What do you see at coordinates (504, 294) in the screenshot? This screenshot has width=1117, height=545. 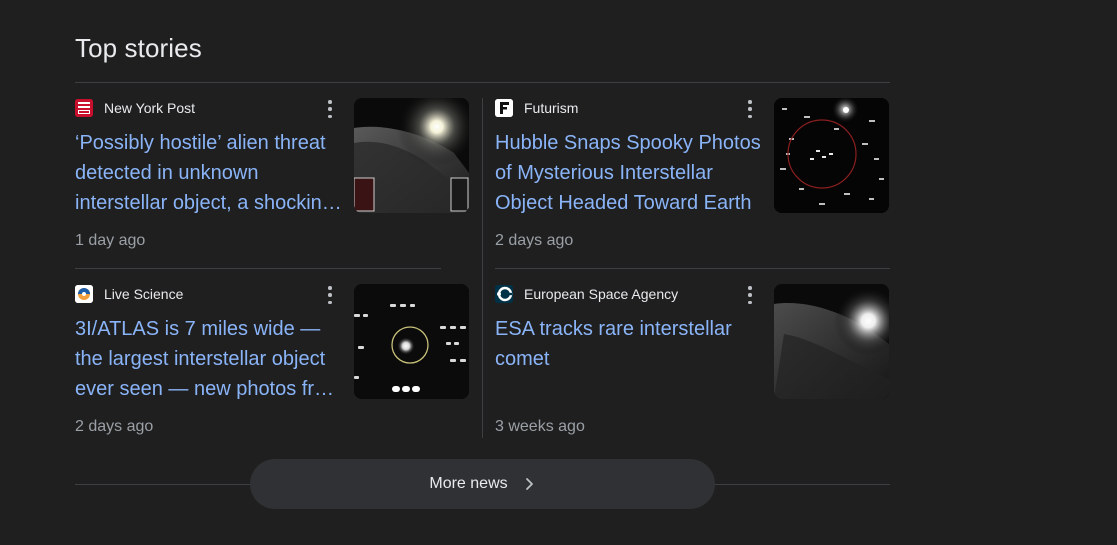 I see `esa-logo-icon` at bounding box center [504, 294].